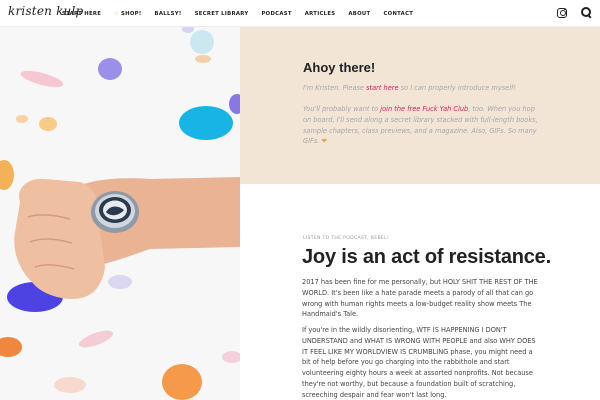 This screenshot has width=600, height=400. I want to click on join-club-link: join the free Fuck Yah Club, so click(424, 109).